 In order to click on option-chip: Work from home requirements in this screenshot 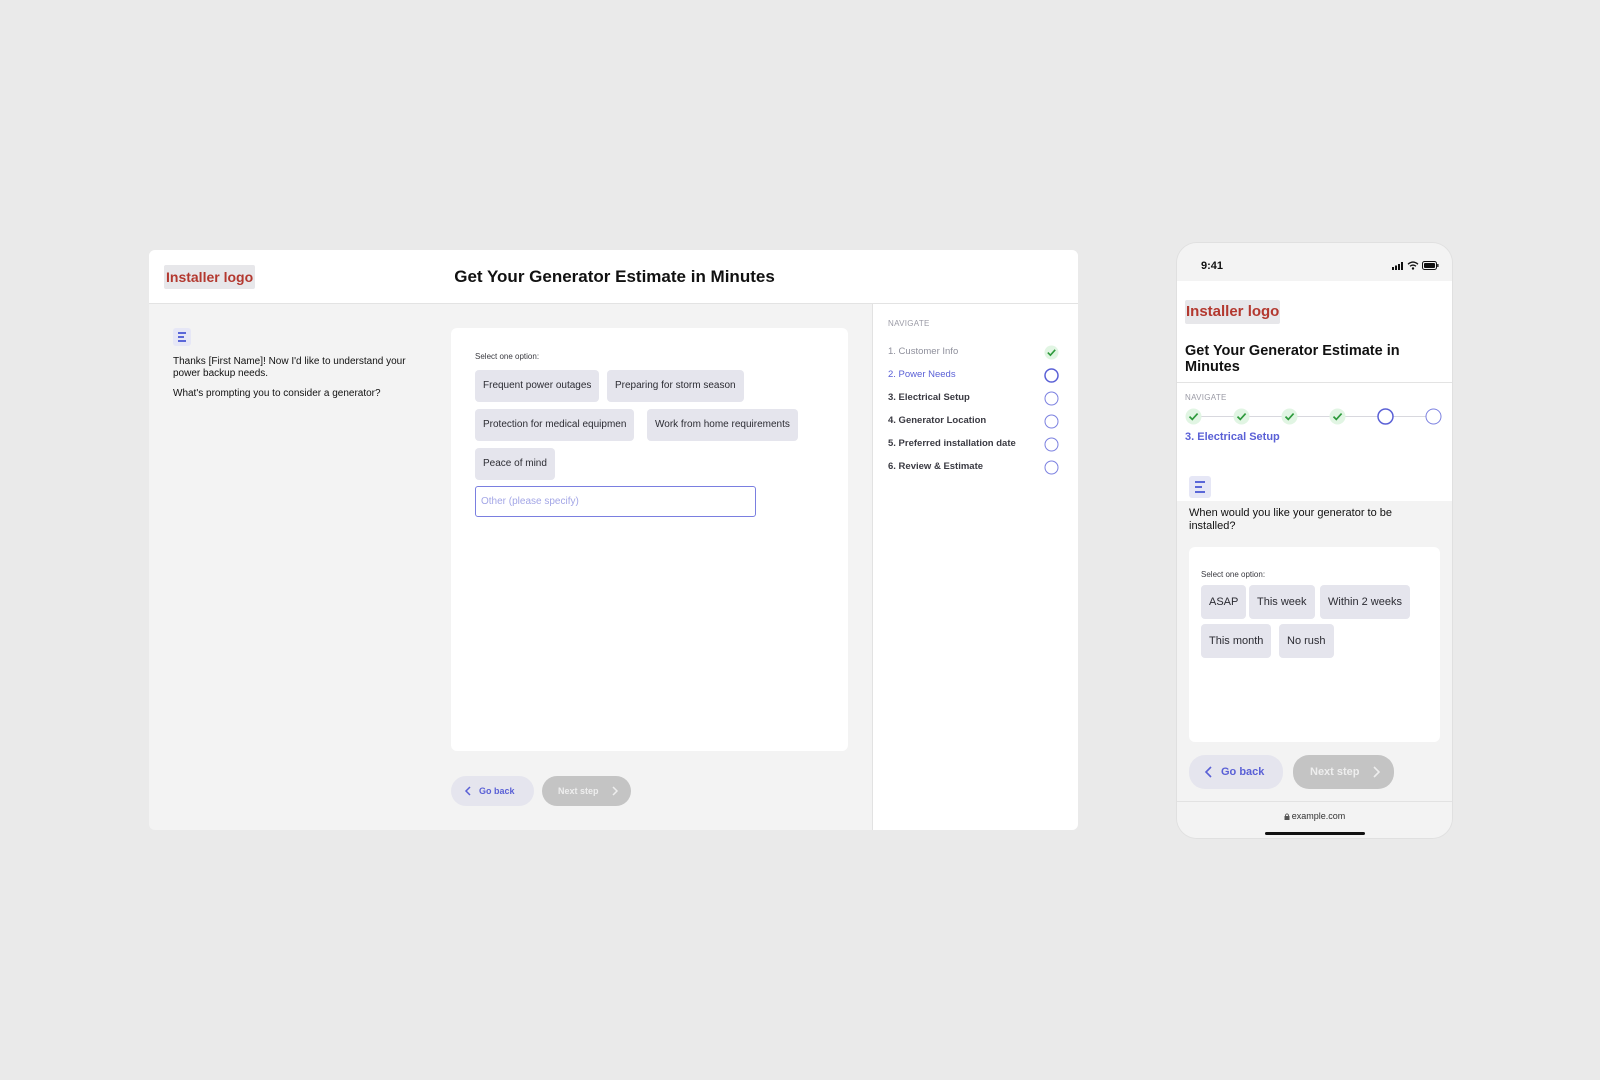, I will do `click(722, 425)`.